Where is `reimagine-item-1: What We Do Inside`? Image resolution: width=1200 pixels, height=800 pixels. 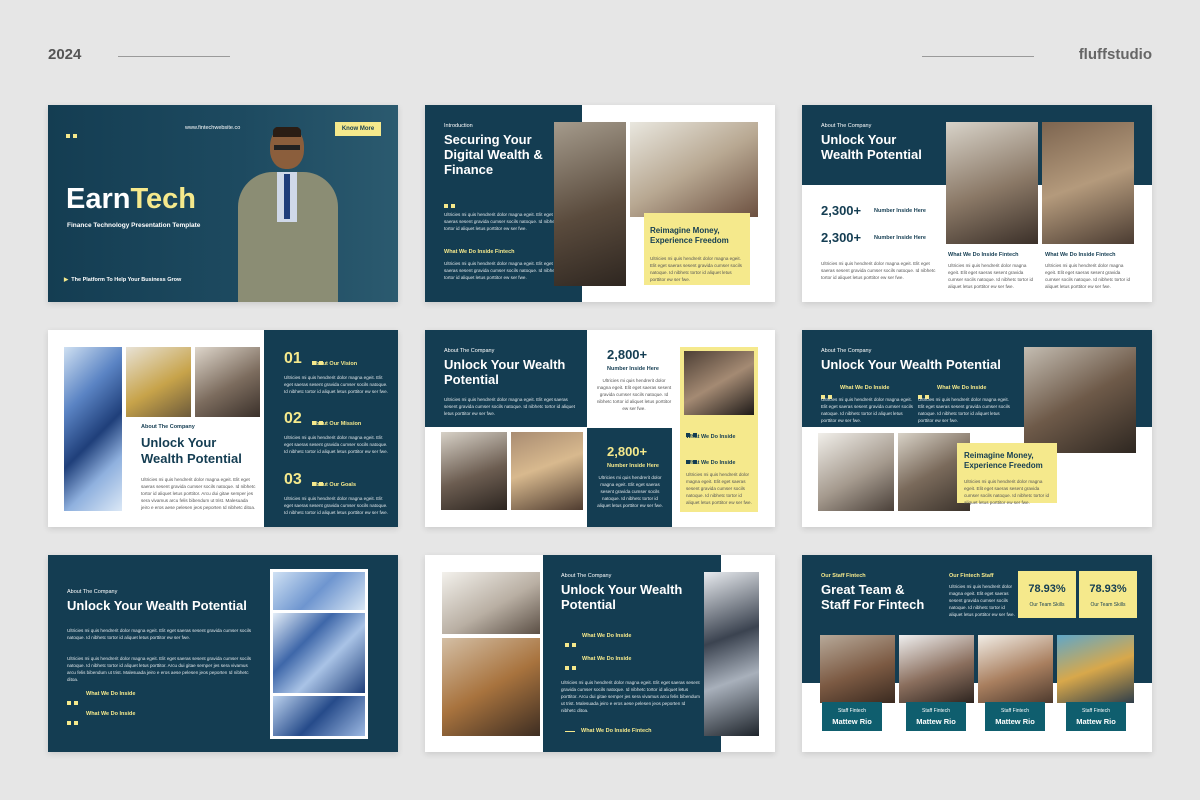
reimagine-item-1: What We Do Inside is located at coordinates (865, 388).